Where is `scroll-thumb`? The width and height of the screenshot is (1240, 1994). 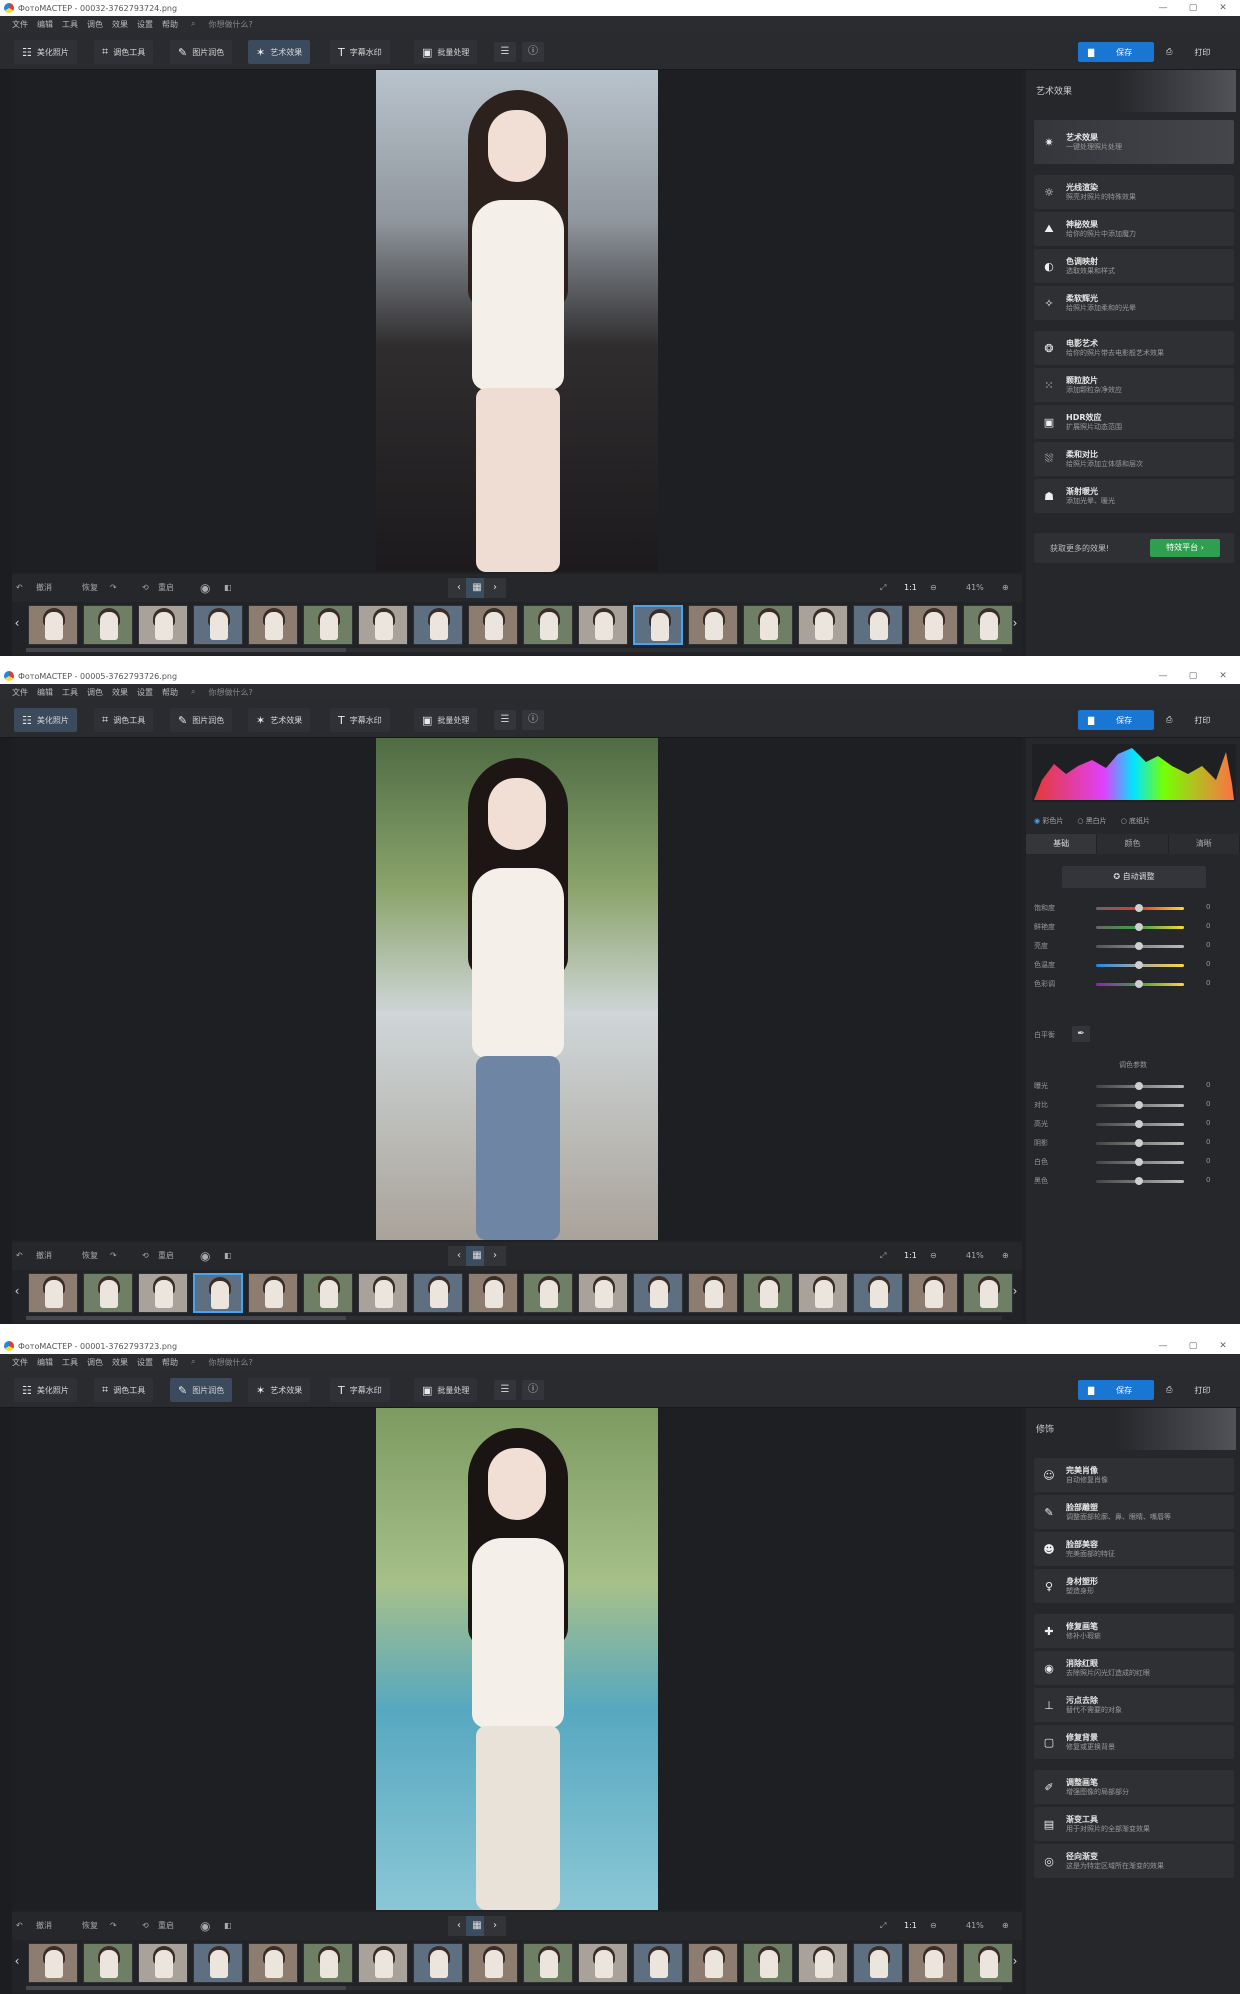 scroll-thumb is located at coordinates (186, 1318).